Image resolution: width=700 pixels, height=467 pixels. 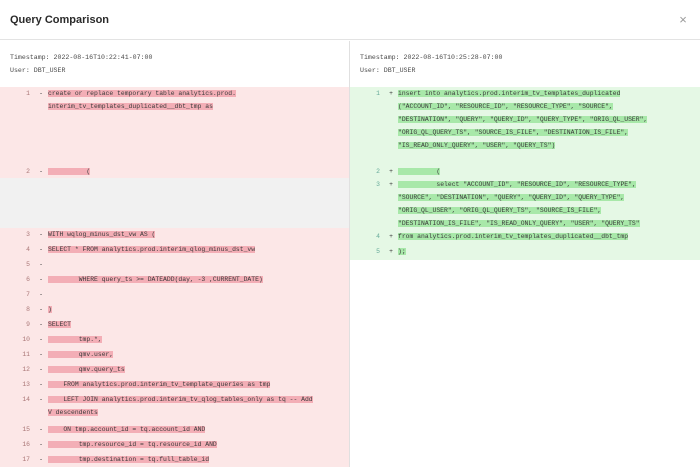 I want to click on code-text: tmp.destination = tq.full_table_id, so click(x=129, y=459).